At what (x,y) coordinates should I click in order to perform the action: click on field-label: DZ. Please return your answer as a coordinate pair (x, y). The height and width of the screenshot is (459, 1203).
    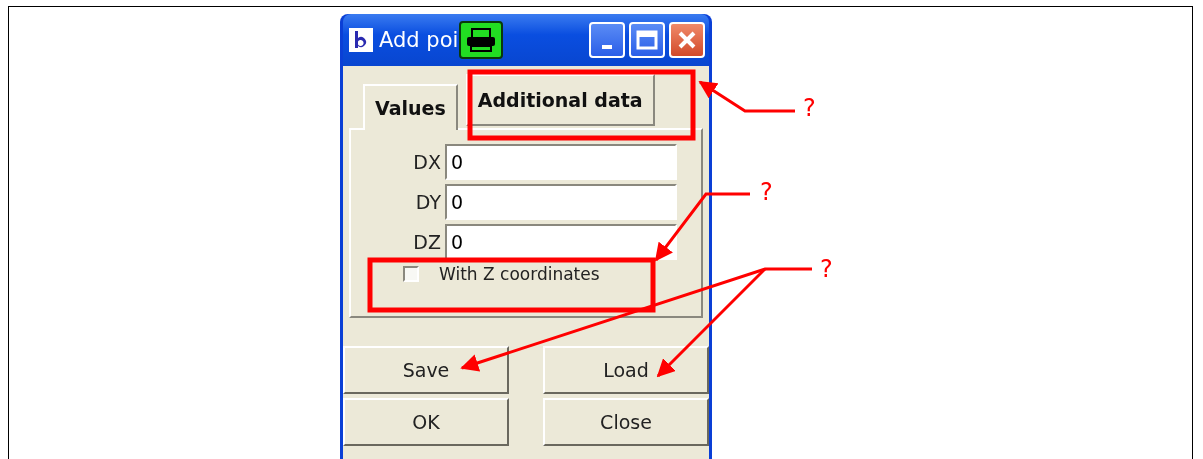
    Looking at the image, I should click on (426, 242).